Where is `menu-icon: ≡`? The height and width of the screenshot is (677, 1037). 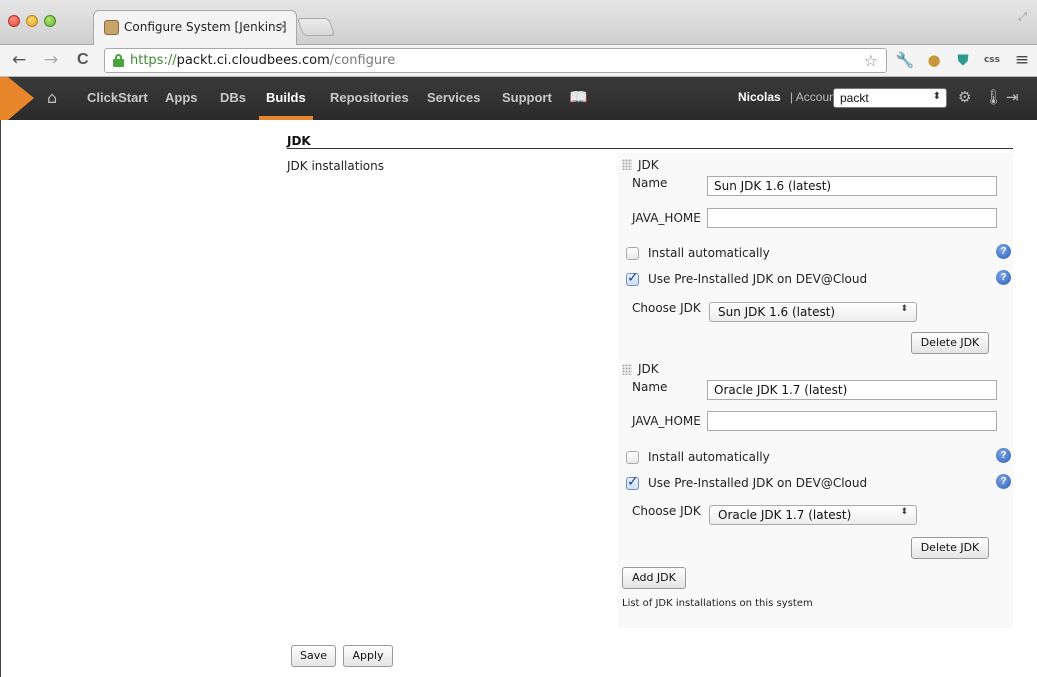
menu-icon: ≡ is located at coordinates (1022, 60).